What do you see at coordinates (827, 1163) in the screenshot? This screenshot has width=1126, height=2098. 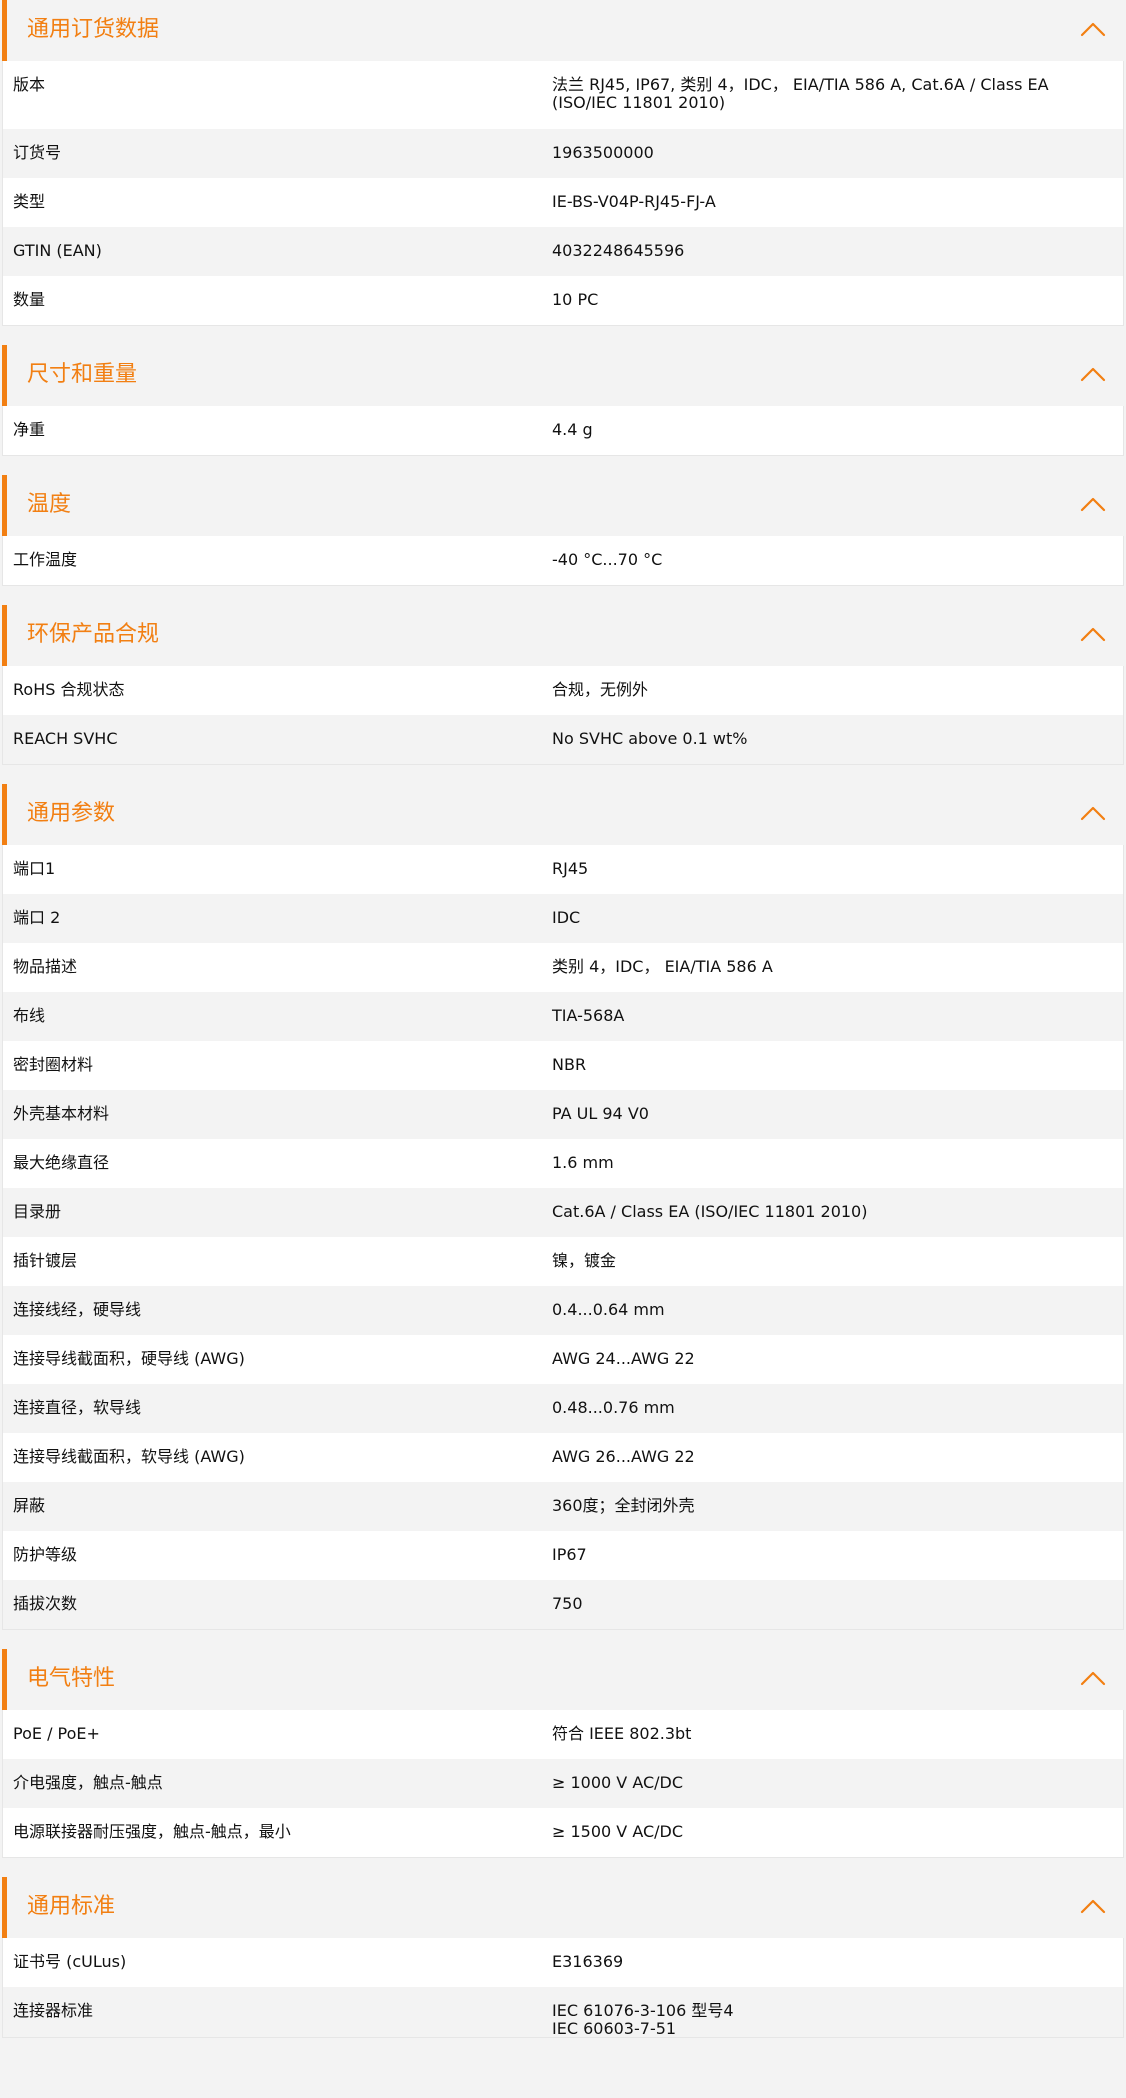 I see `spec-value: 1.6 mm` at bounding box center [827, 1163].